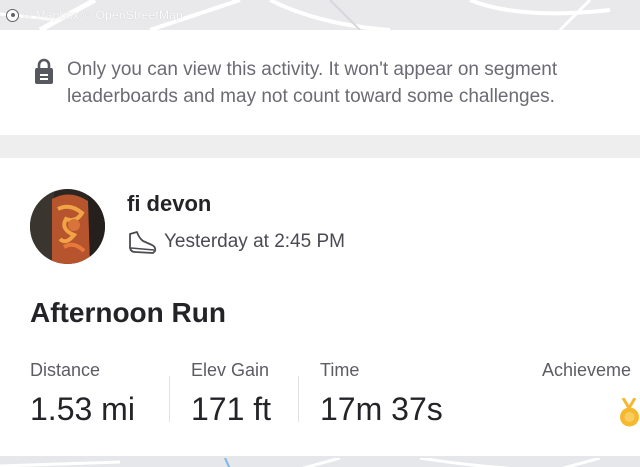 The width and height of the screenshot is (640, 467). What do you see at coordinates (254, 241) in the screenshot?
I see `activity-timestamp: Yesterday at 2:45 PM` at bounding box center [254, 241].